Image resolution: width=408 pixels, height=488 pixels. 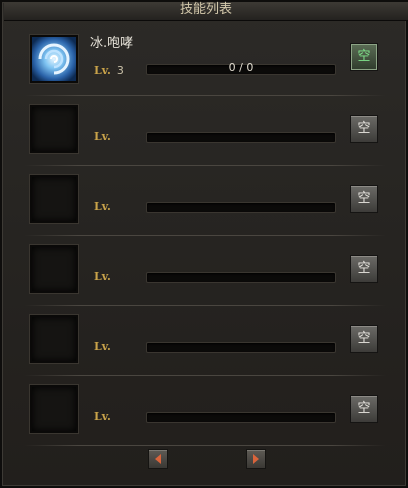 What do you see at coordinates (205, 445) in the screenshot?
I see `row-divider` at bounding box center [205, 445].